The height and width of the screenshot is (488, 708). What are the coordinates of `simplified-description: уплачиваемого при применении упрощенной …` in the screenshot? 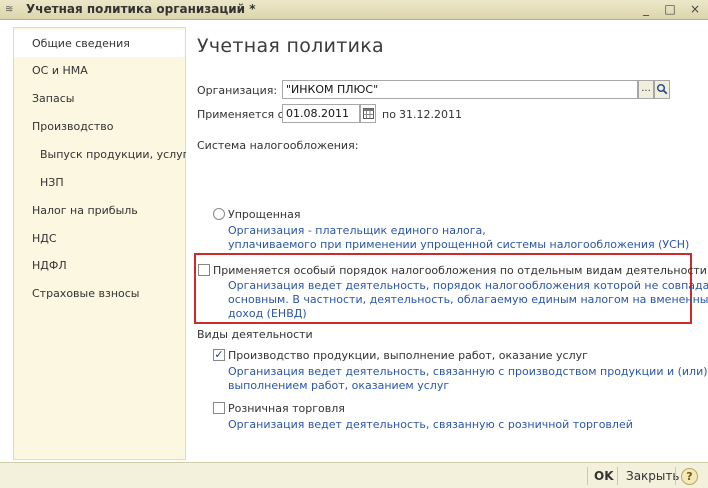 It's located at (459, 244).